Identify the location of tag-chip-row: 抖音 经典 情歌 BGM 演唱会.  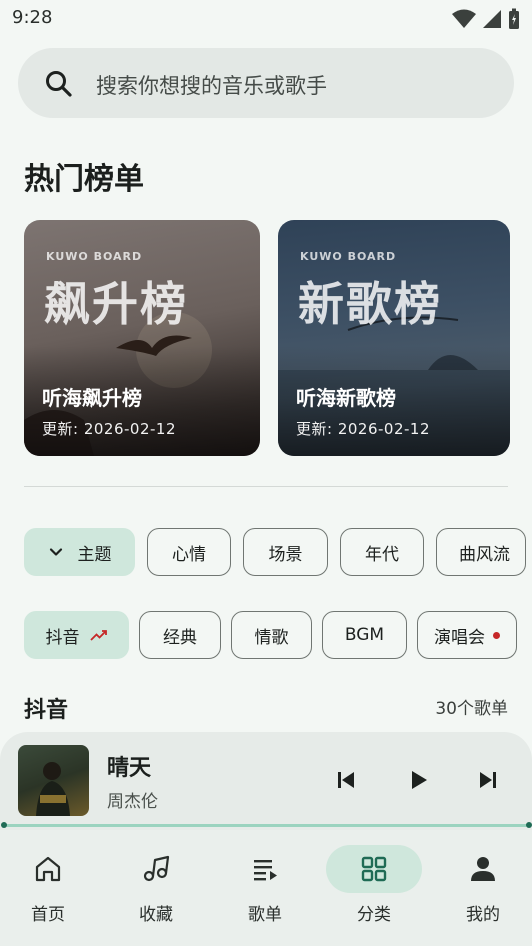
(278, 635).